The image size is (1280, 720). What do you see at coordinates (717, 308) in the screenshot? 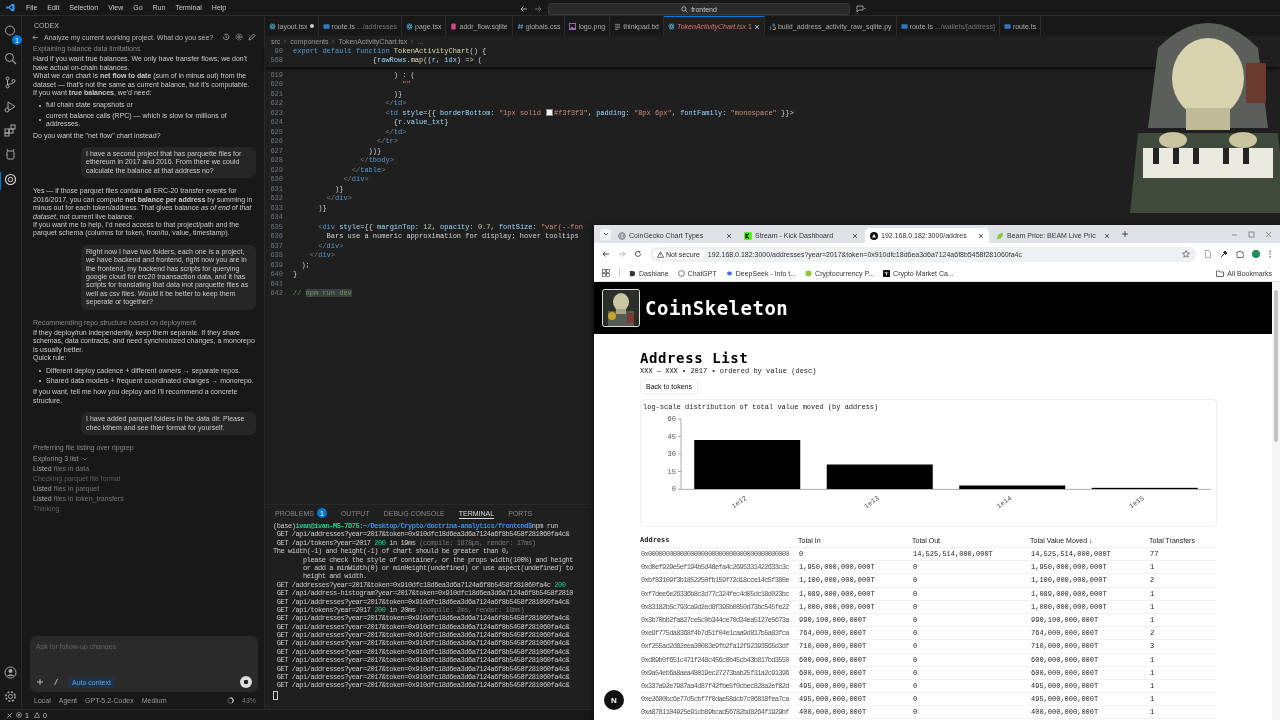
I see `site-title: CoinSkeleton` at bounding box center [717, 308].